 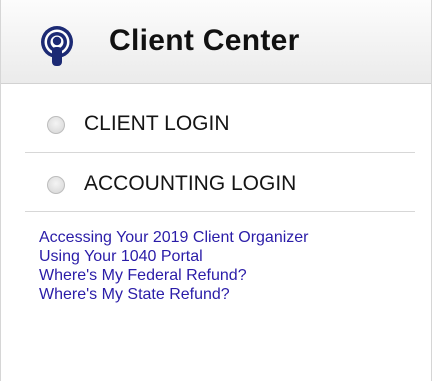 I want to click on podcast-icon, so click(x=57, y=46).